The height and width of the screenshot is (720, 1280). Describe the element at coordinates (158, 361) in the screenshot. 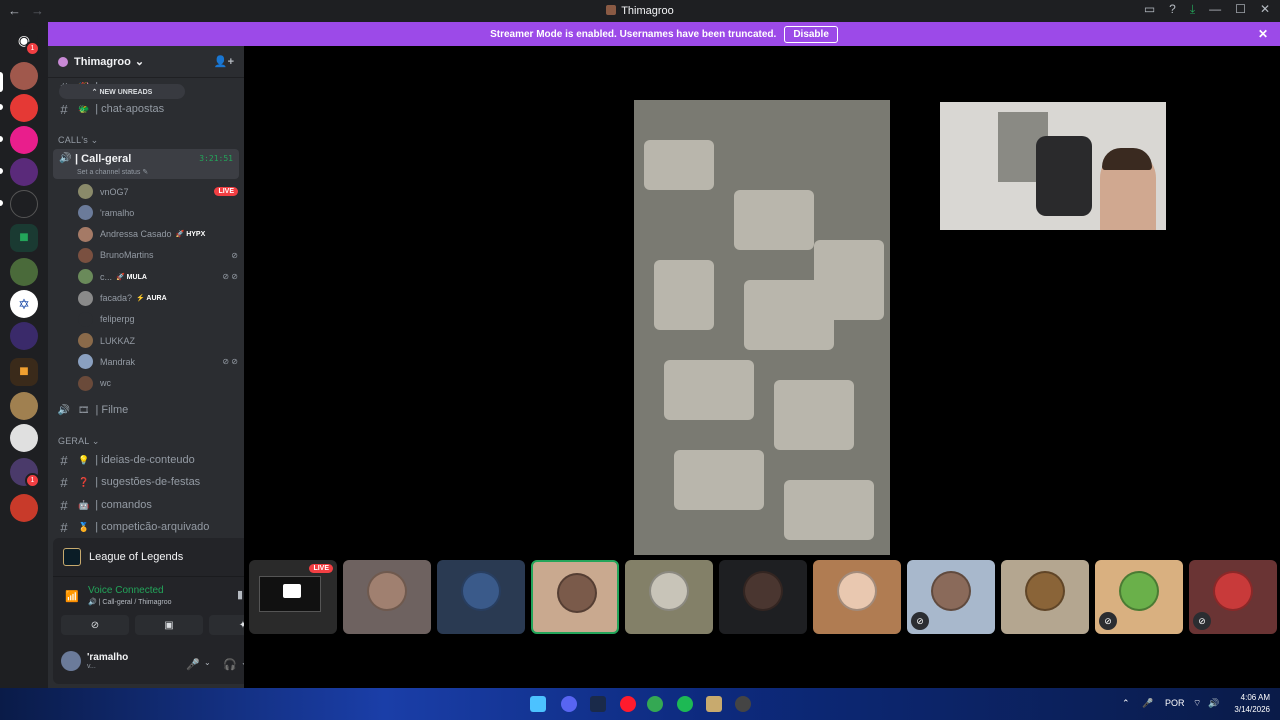

I see `voice-user: Mandrak ⊘ ⊘` at that location.